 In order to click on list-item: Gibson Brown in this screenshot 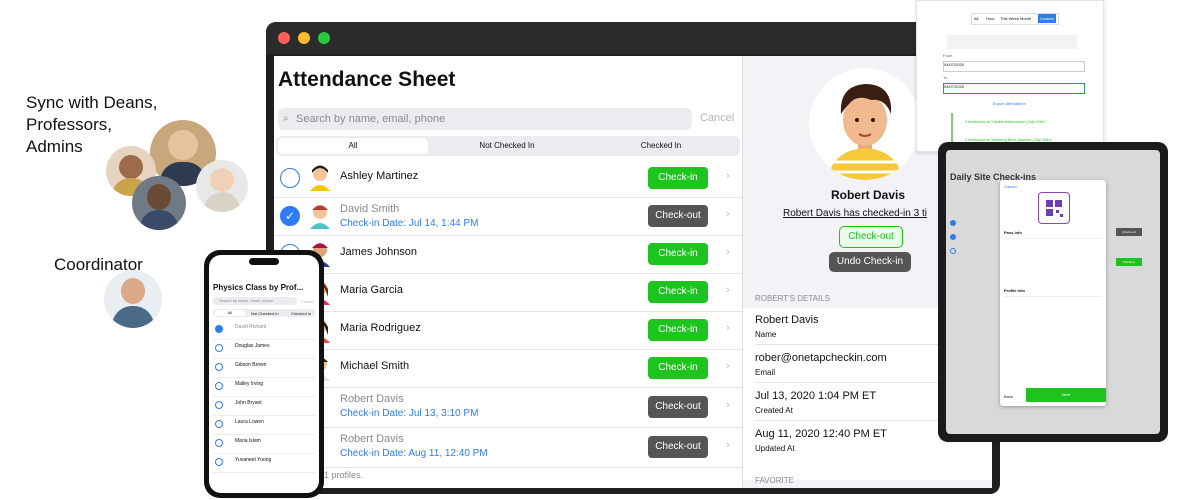, I will do `click(264, 368)`.